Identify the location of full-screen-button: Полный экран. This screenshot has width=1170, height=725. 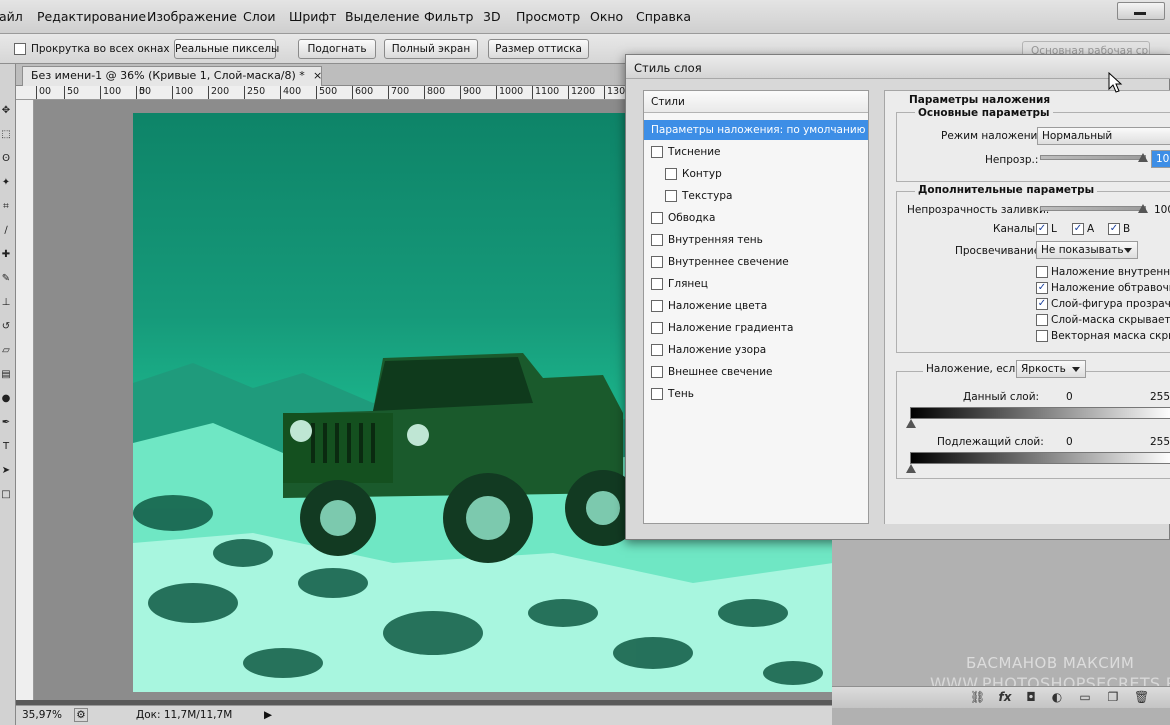
(431, 49).